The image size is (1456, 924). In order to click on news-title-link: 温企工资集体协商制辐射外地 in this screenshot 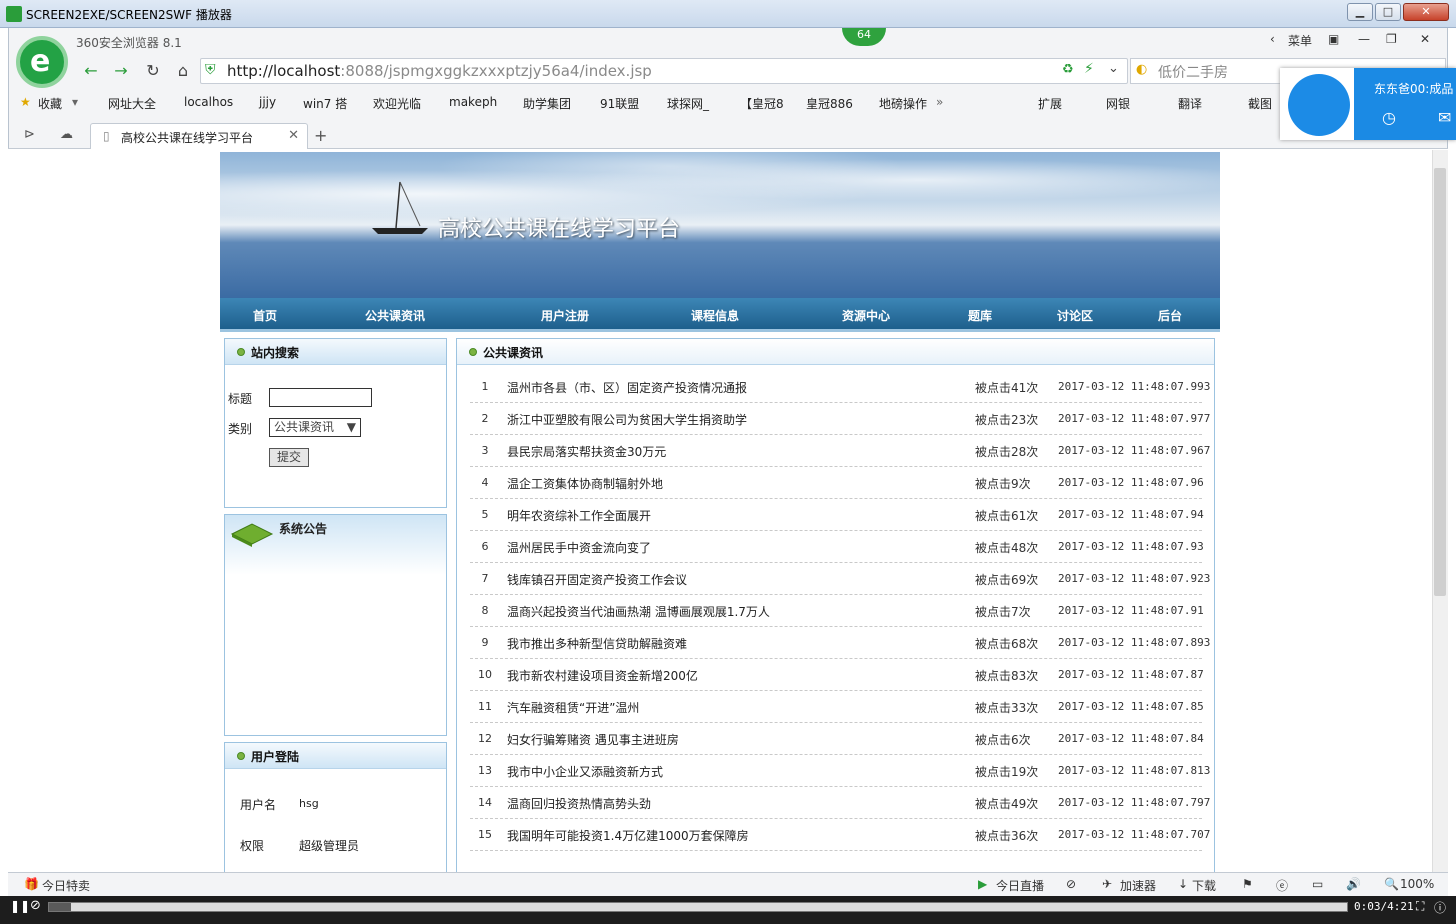, I will do `click(585, 483)`.